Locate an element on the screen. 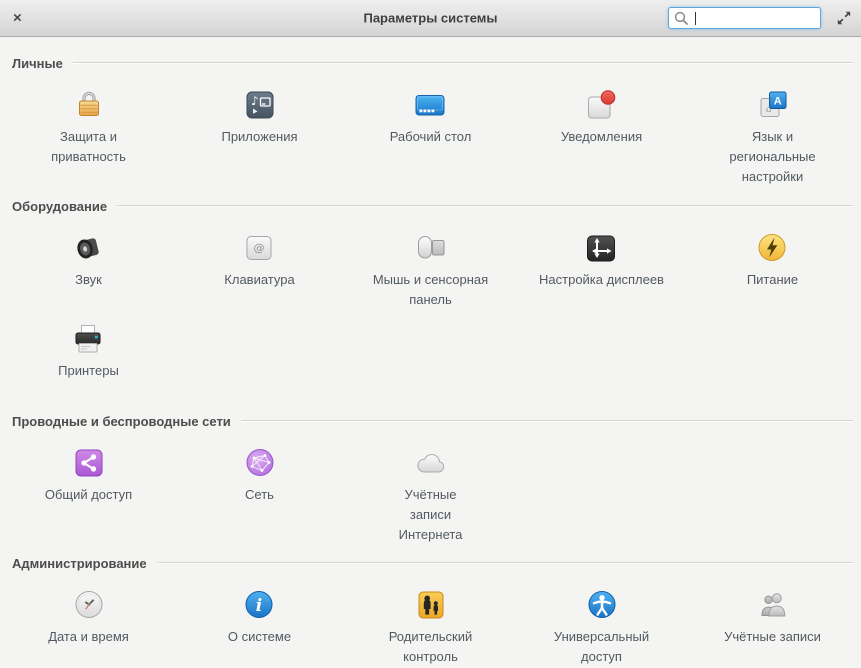 This screenshot has width=861, height=668. settings-item-printers: Принтеры is located at coordinates (88, 351).